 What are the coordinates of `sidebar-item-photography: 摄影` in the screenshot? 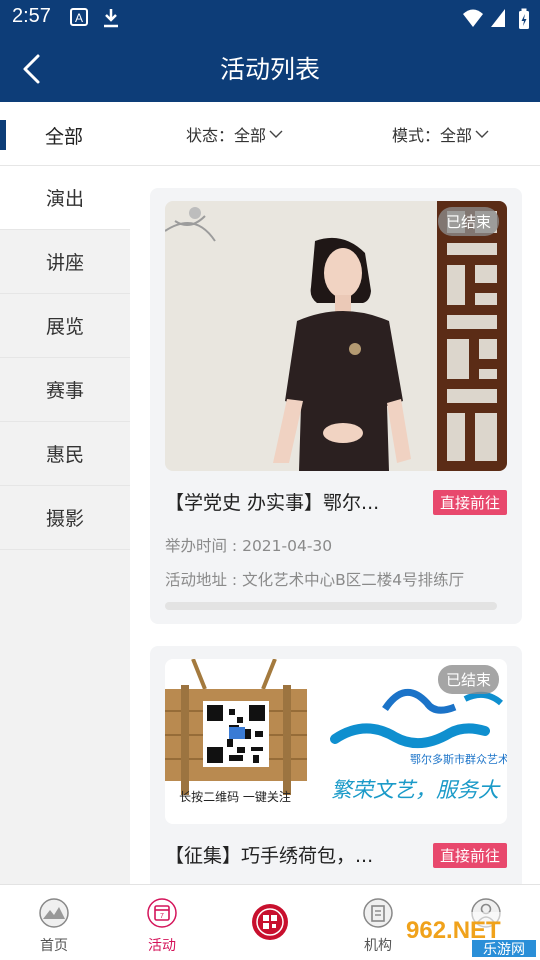 It's located at (65, 518).